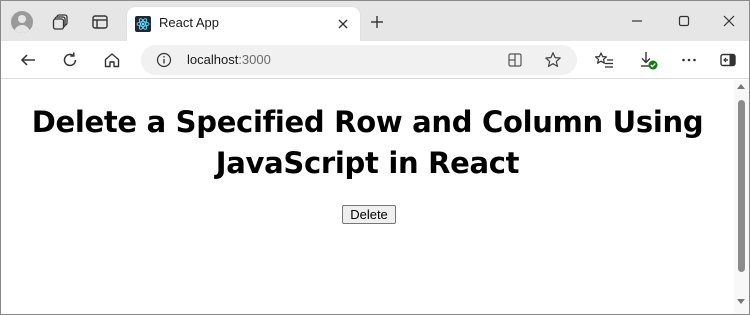  What do you see at coordinates (343, 24) in the screenshot?
I see `tab-close-icon` at bounding box center [343, 24].